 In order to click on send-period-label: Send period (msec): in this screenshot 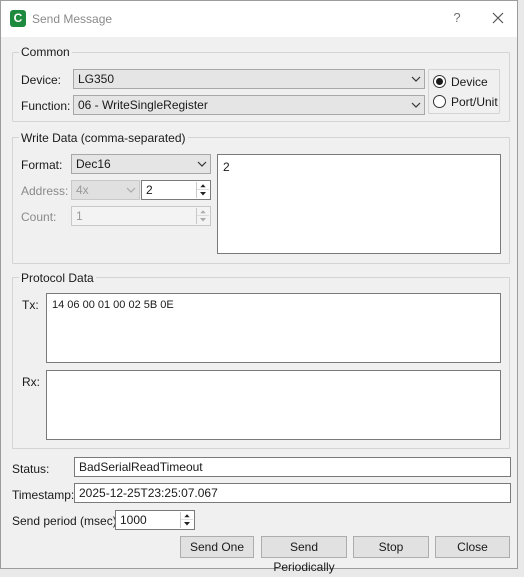, I will do `click(66, 521)`.